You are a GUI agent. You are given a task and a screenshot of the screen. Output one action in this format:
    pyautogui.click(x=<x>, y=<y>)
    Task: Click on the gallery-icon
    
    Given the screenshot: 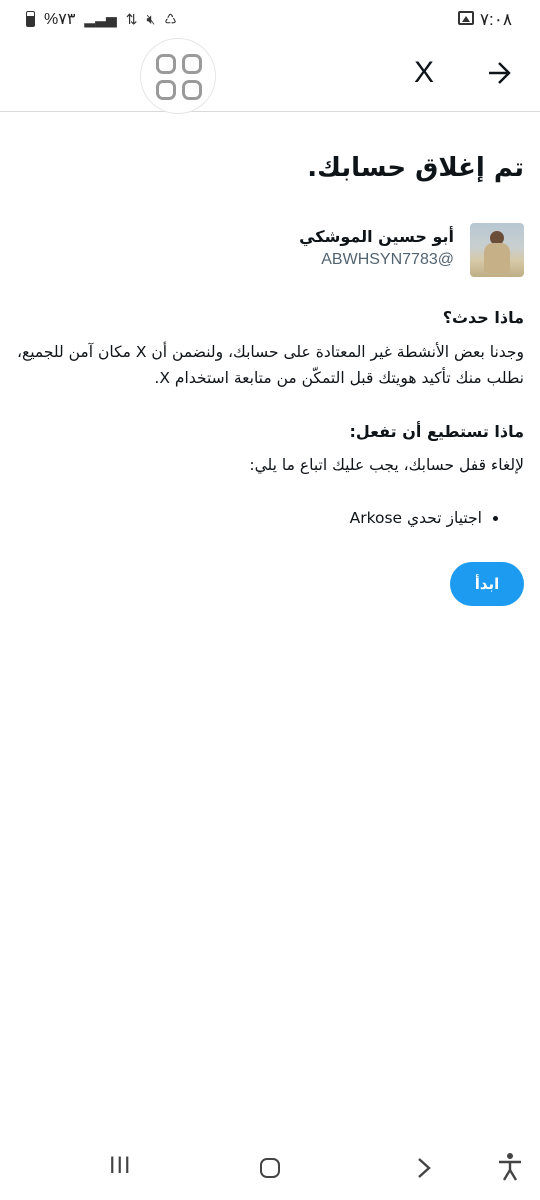 What is the action you would take?
    pyautogui.click(x=466, y=18)
    